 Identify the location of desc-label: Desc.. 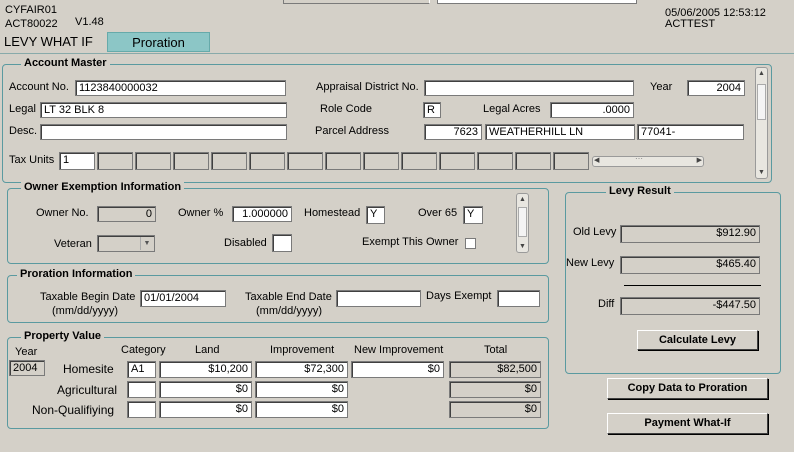
(23, 131).